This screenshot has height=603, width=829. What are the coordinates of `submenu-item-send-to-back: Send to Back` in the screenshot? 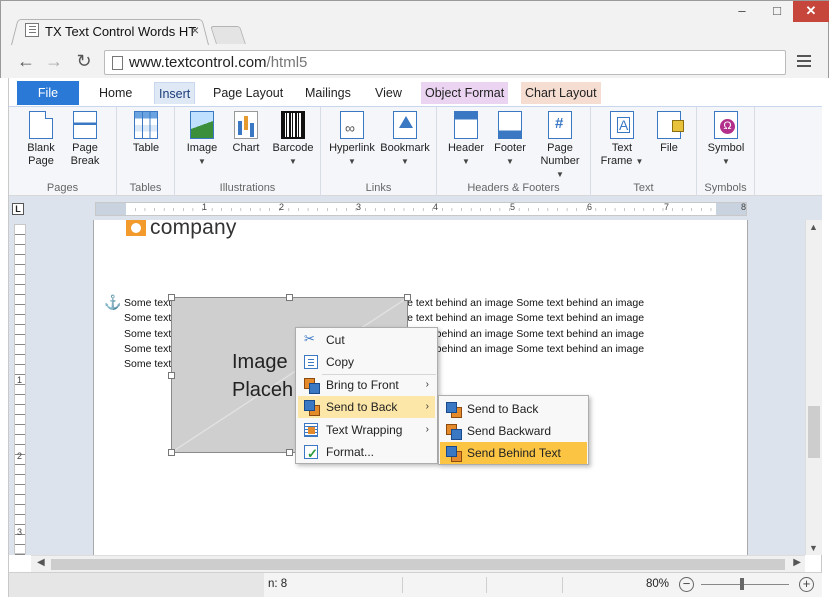 It's located at (513, 409).